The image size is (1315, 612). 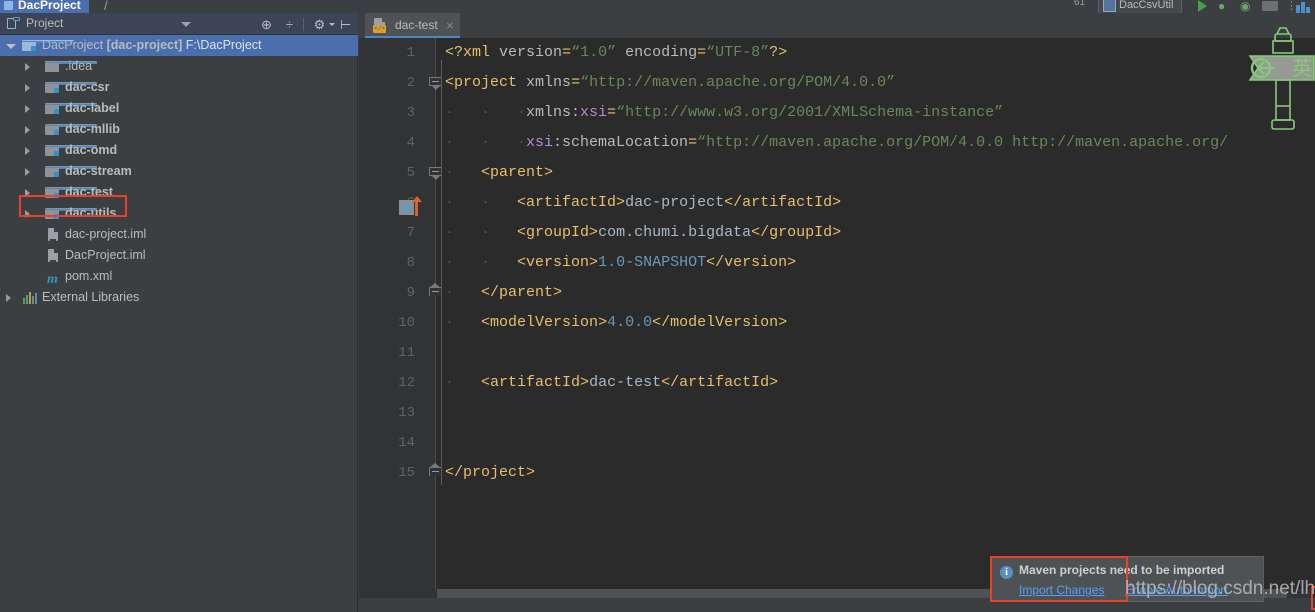 What do you see at coordinates (303, 24) in the screenshot?
I see `toolbar-divider` at bounding box center [303, 24].